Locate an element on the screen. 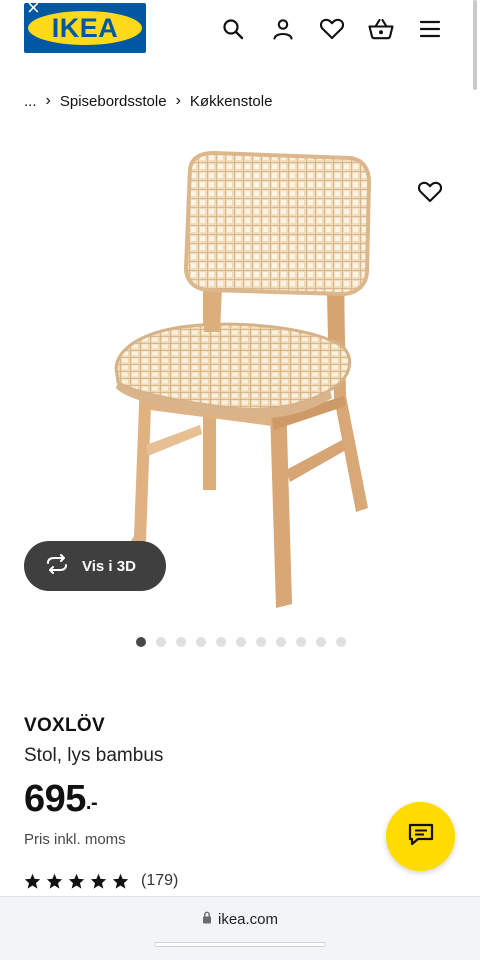  basket-icon is located at coordinates (381, 29).